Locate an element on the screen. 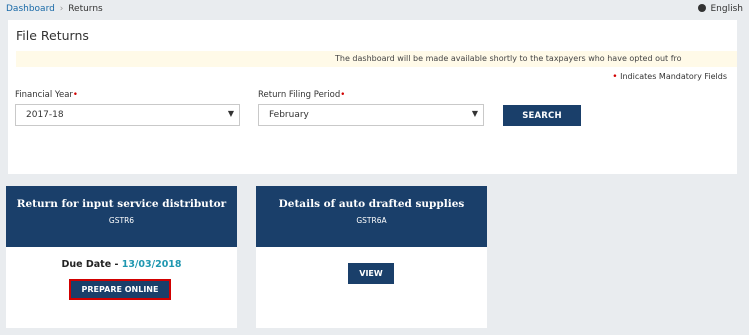  language-label: English is located at coordinates (727, 9).